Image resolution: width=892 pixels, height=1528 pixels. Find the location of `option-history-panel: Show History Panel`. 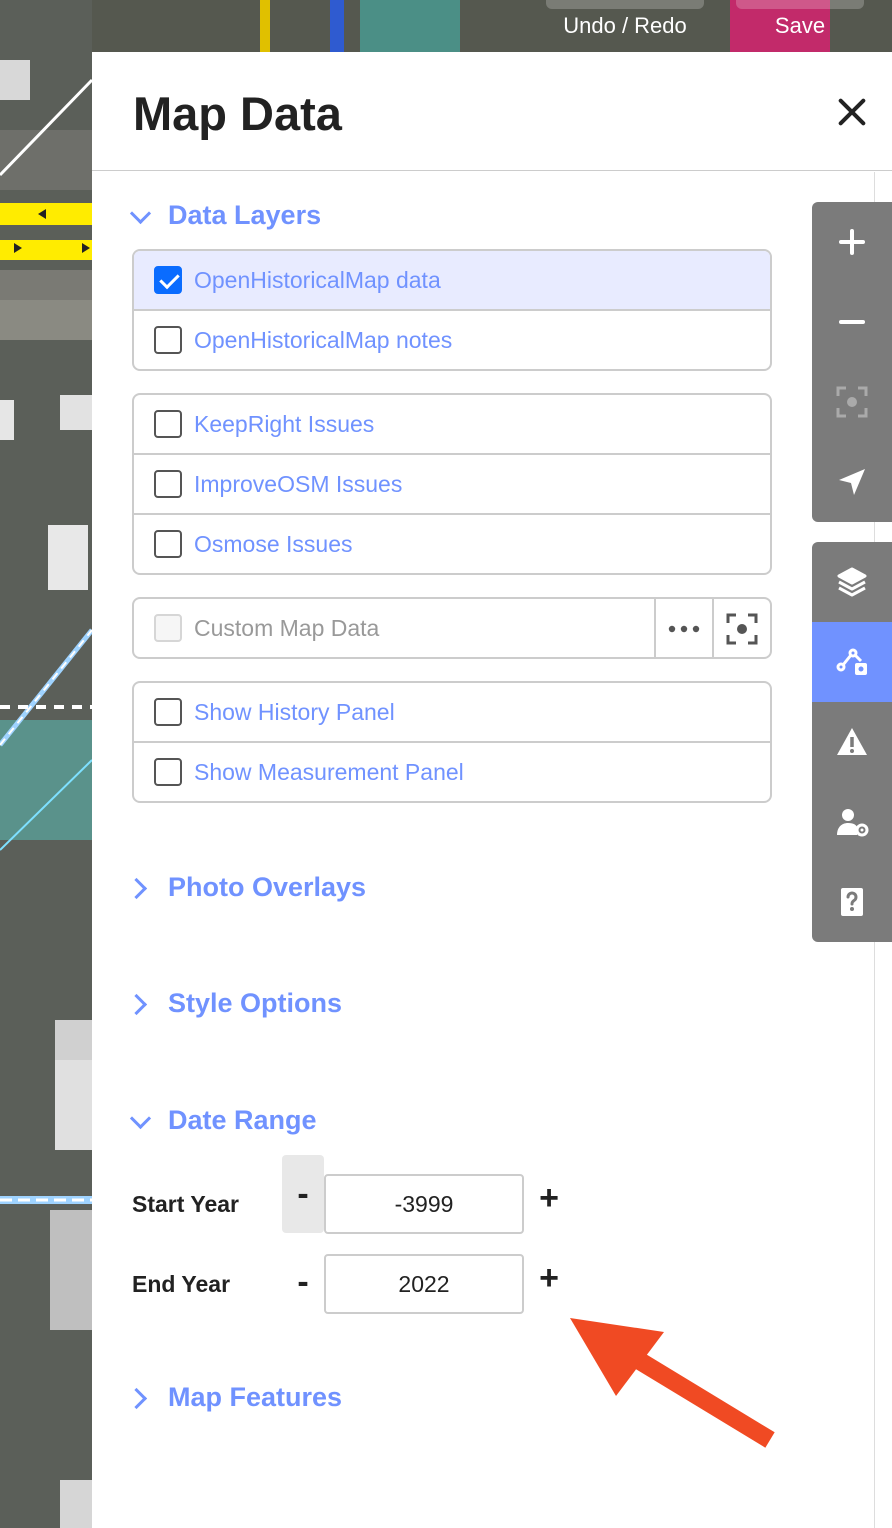

option-history-panel: Show History Panel is located at coordinates (452, 712).